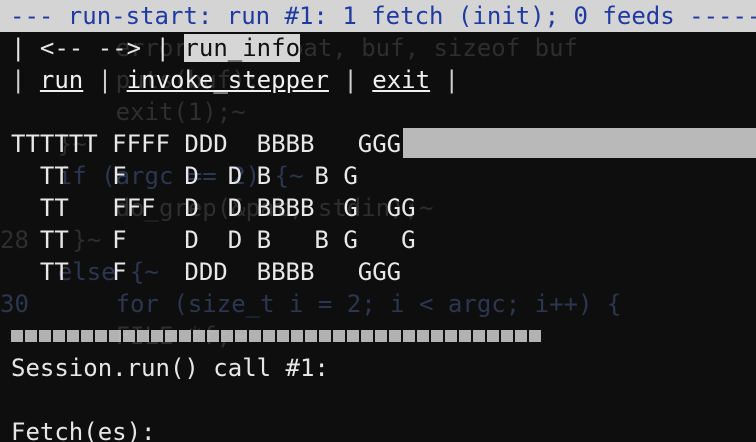  What do you see at coordinates (90, 48) in the screenshot?
I see `nav-arrows: <-- -->` at bounding box center [90, 48].